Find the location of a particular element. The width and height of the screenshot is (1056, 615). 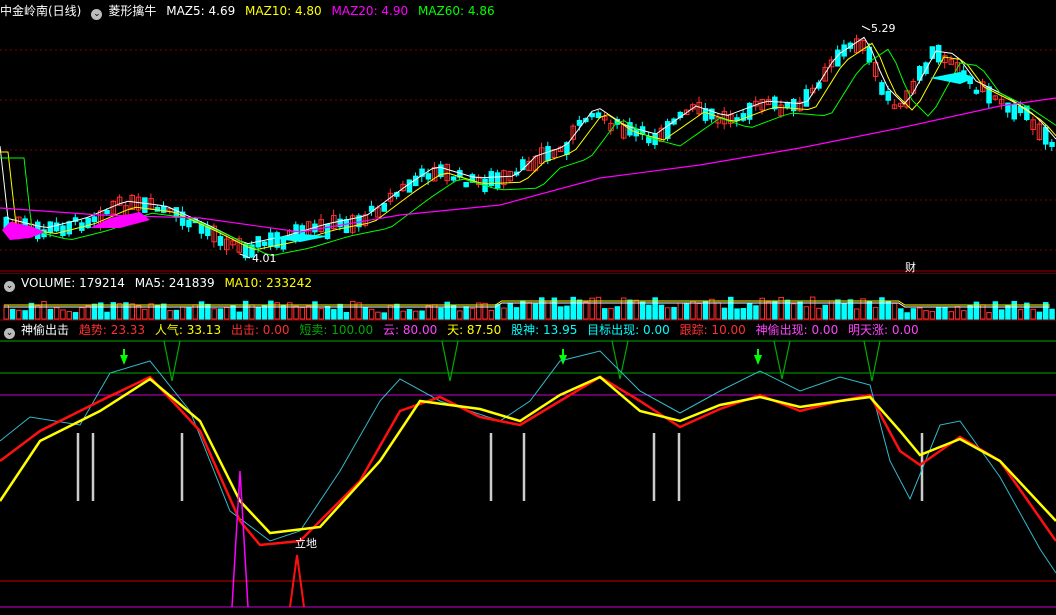

volume-panel: ⌄ VOLUME: 179214 MA5: 241839 MA10: 233242 is located at coordinates (528, 297).